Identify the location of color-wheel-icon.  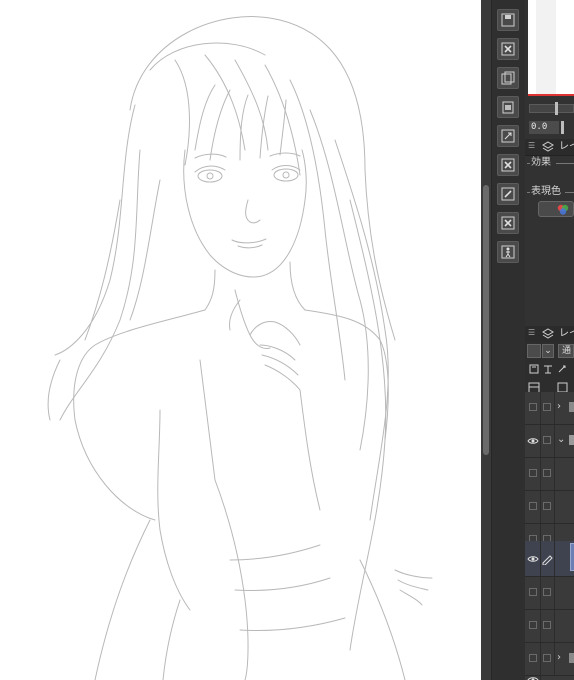
(563, 209).